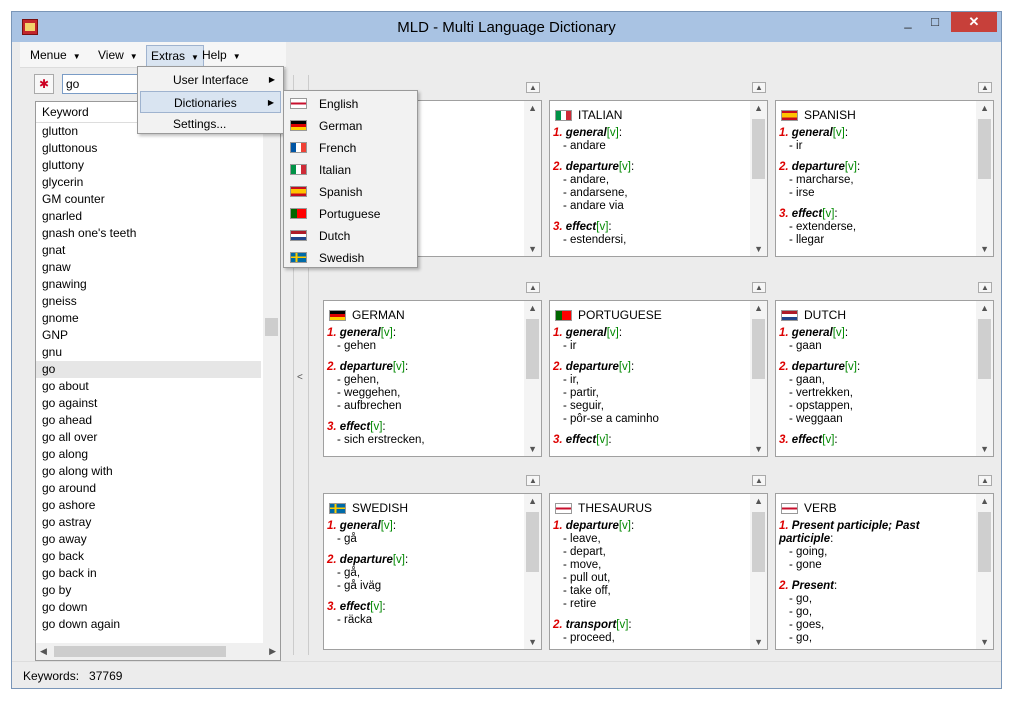 This screenshot has width=1022, height=709. Describe the element at coordinates (148, 335) in the screenshot. I see `list-item: GNP` at that location.